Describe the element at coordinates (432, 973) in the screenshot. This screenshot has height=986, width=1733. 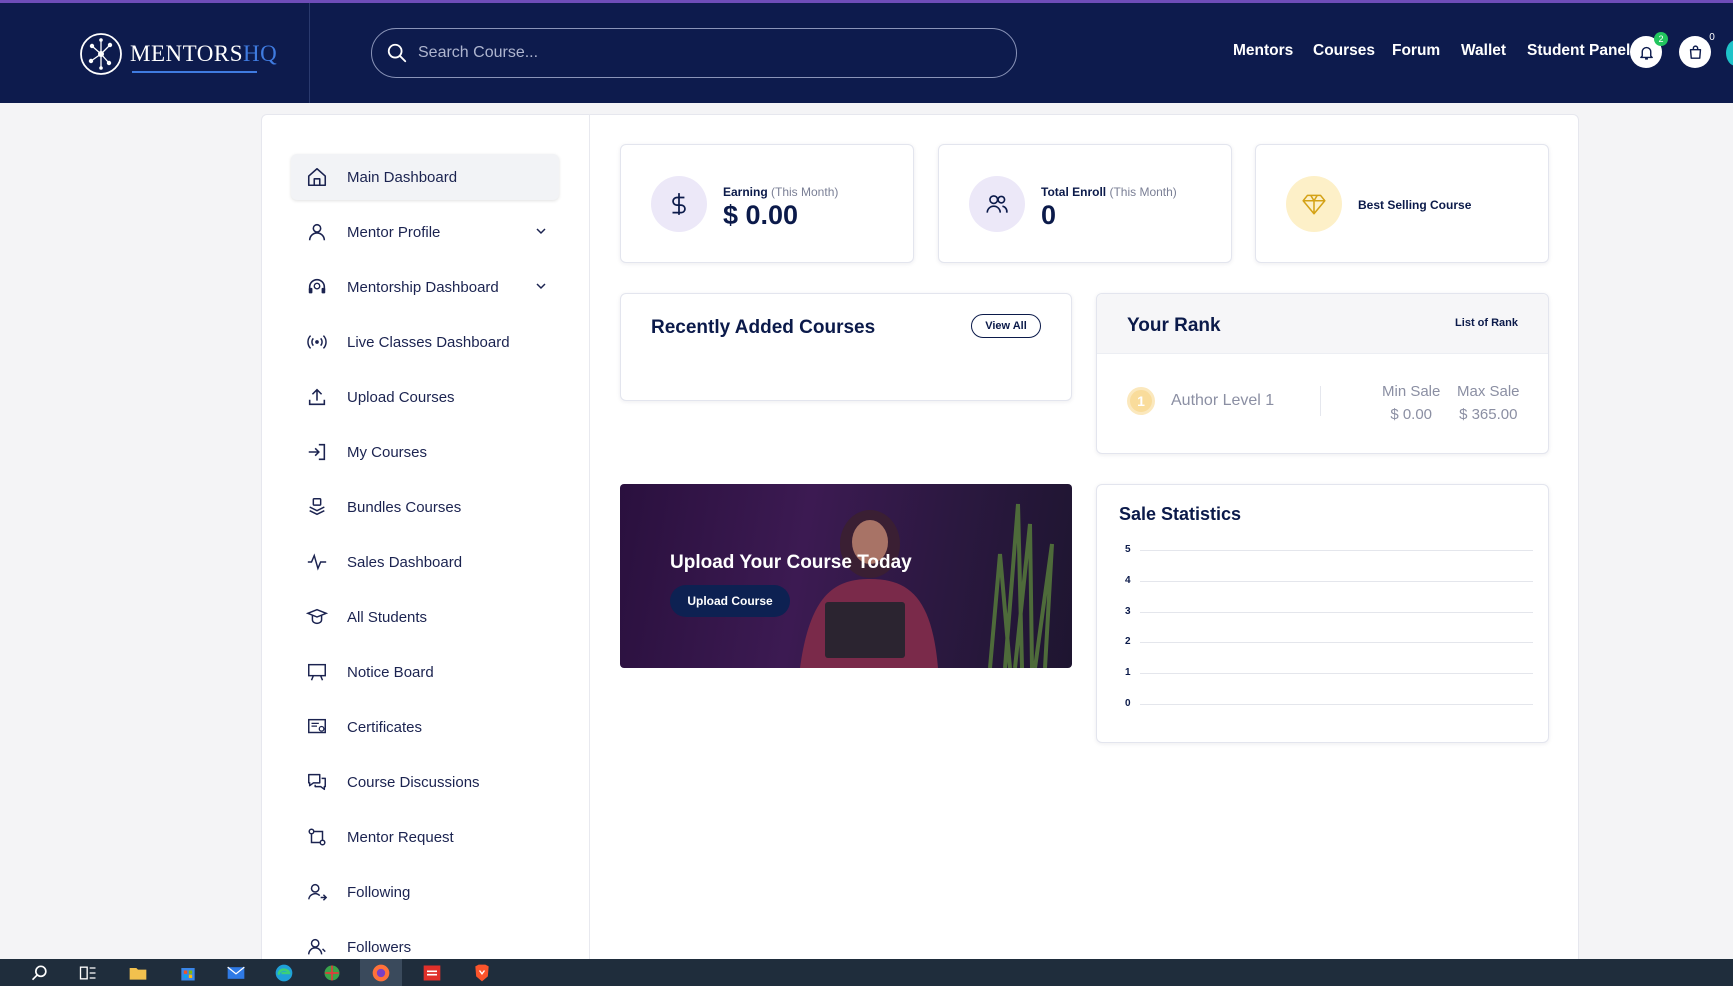
I see `anydesk-icon` at that location.